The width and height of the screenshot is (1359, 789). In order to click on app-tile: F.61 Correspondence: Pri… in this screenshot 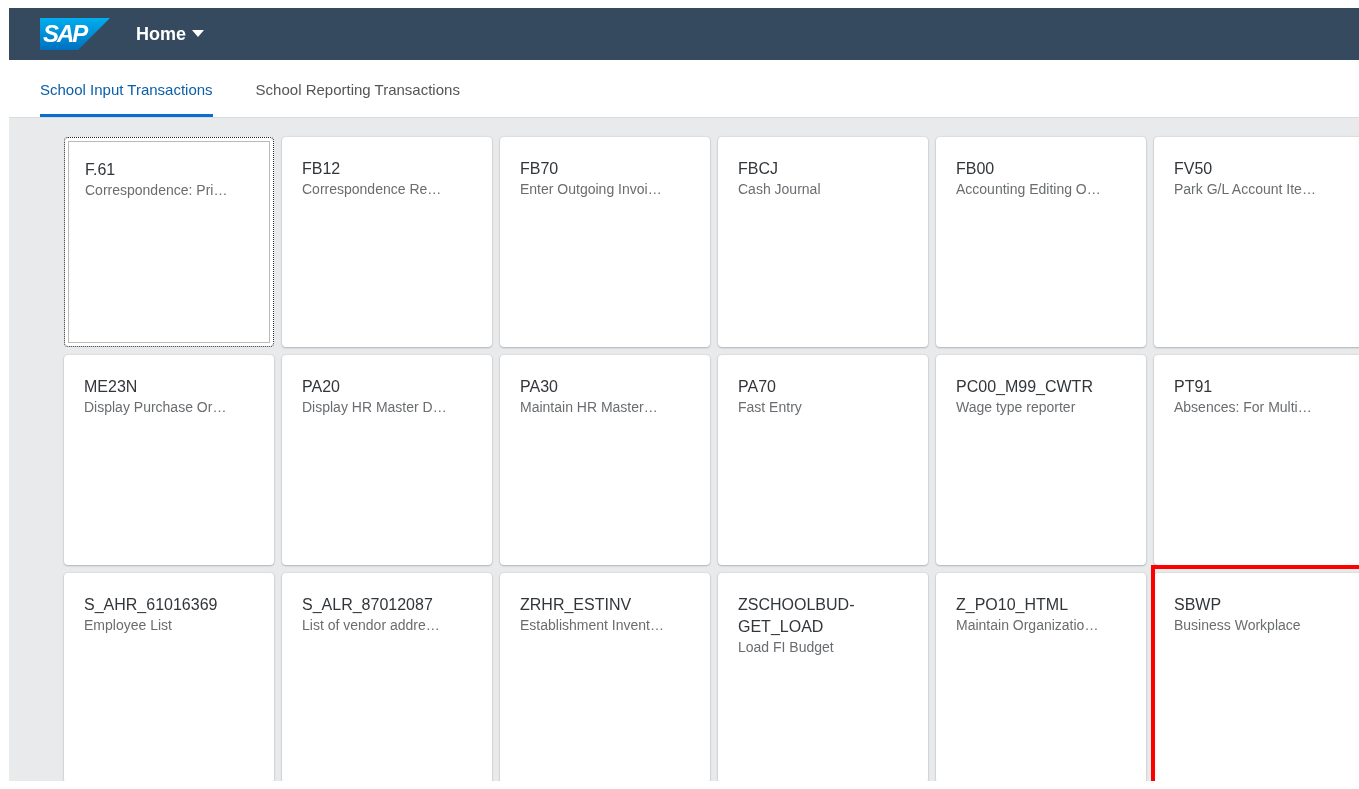, I will do `click(169, 242)`.